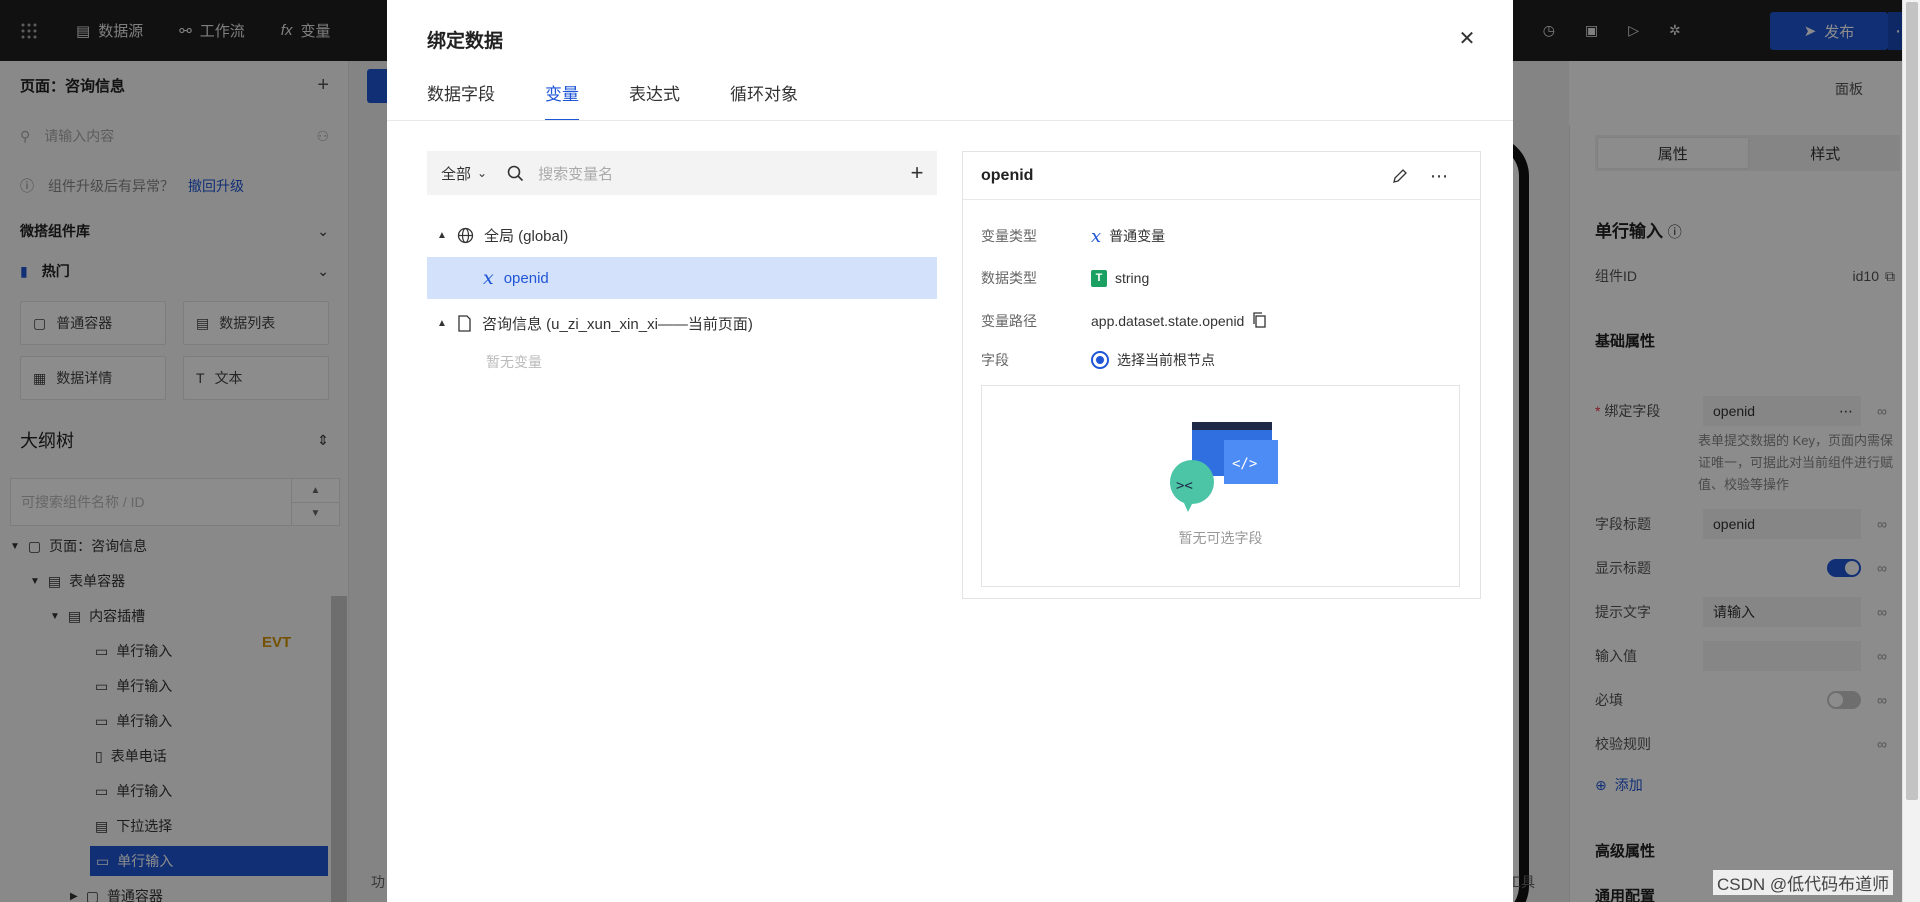  Describe the element at coordinates (1439, 176) in the screenshot. I see `more-icon: ⋯` at that location.